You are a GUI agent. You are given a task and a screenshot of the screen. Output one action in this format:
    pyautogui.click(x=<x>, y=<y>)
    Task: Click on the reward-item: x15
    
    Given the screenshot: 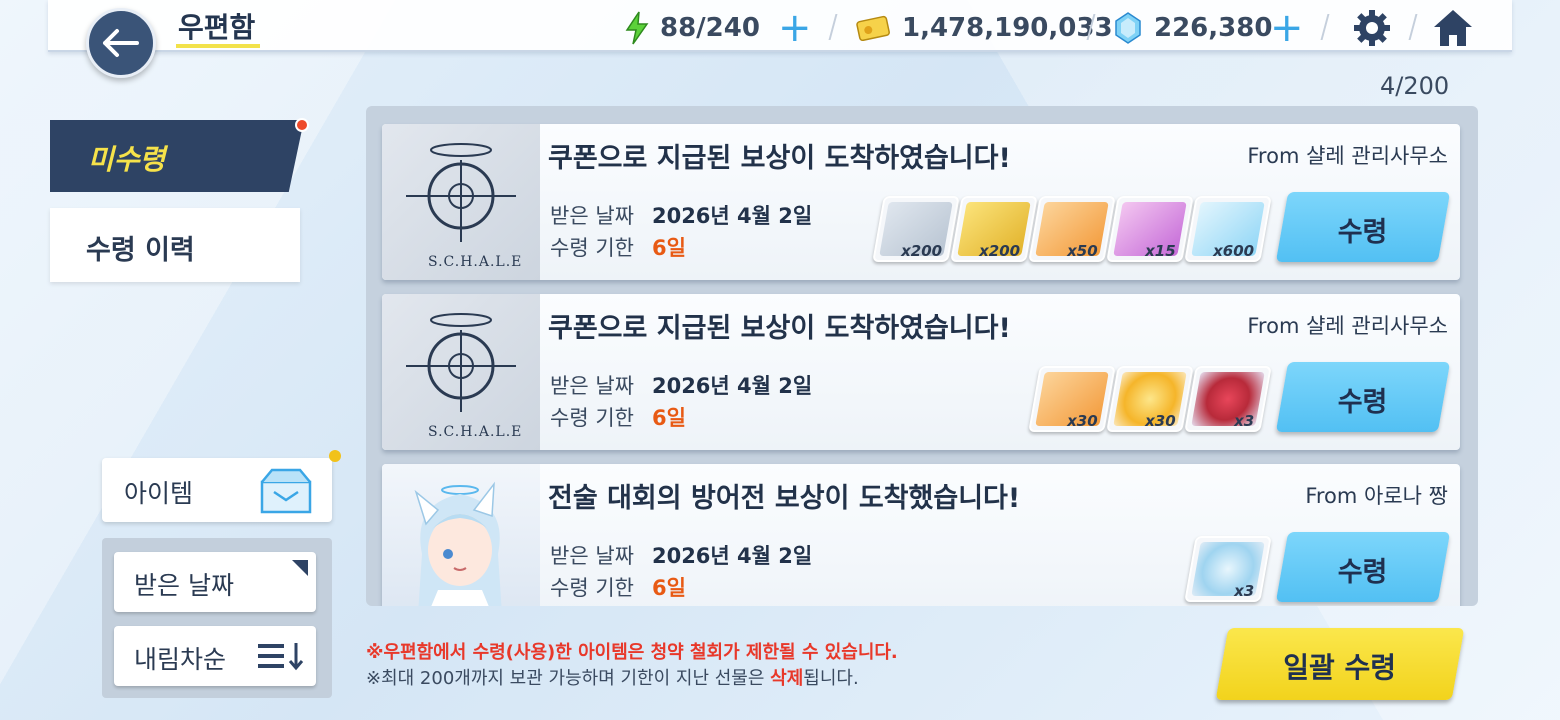 What is the action you would take?
    pyautogui.click(x=1150, y=229)
    